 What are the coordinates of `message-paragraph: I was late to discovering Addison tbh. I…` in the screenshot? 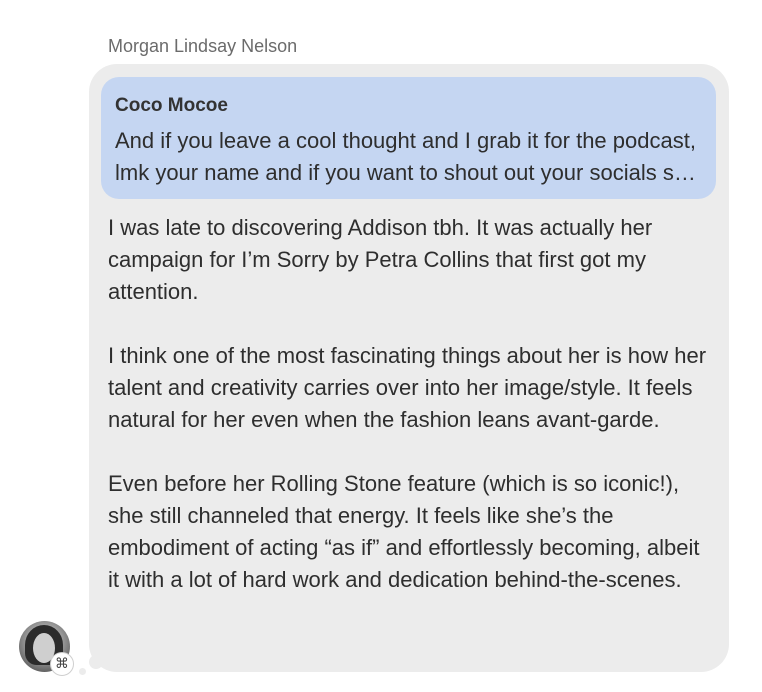 It's located at (380, 259).